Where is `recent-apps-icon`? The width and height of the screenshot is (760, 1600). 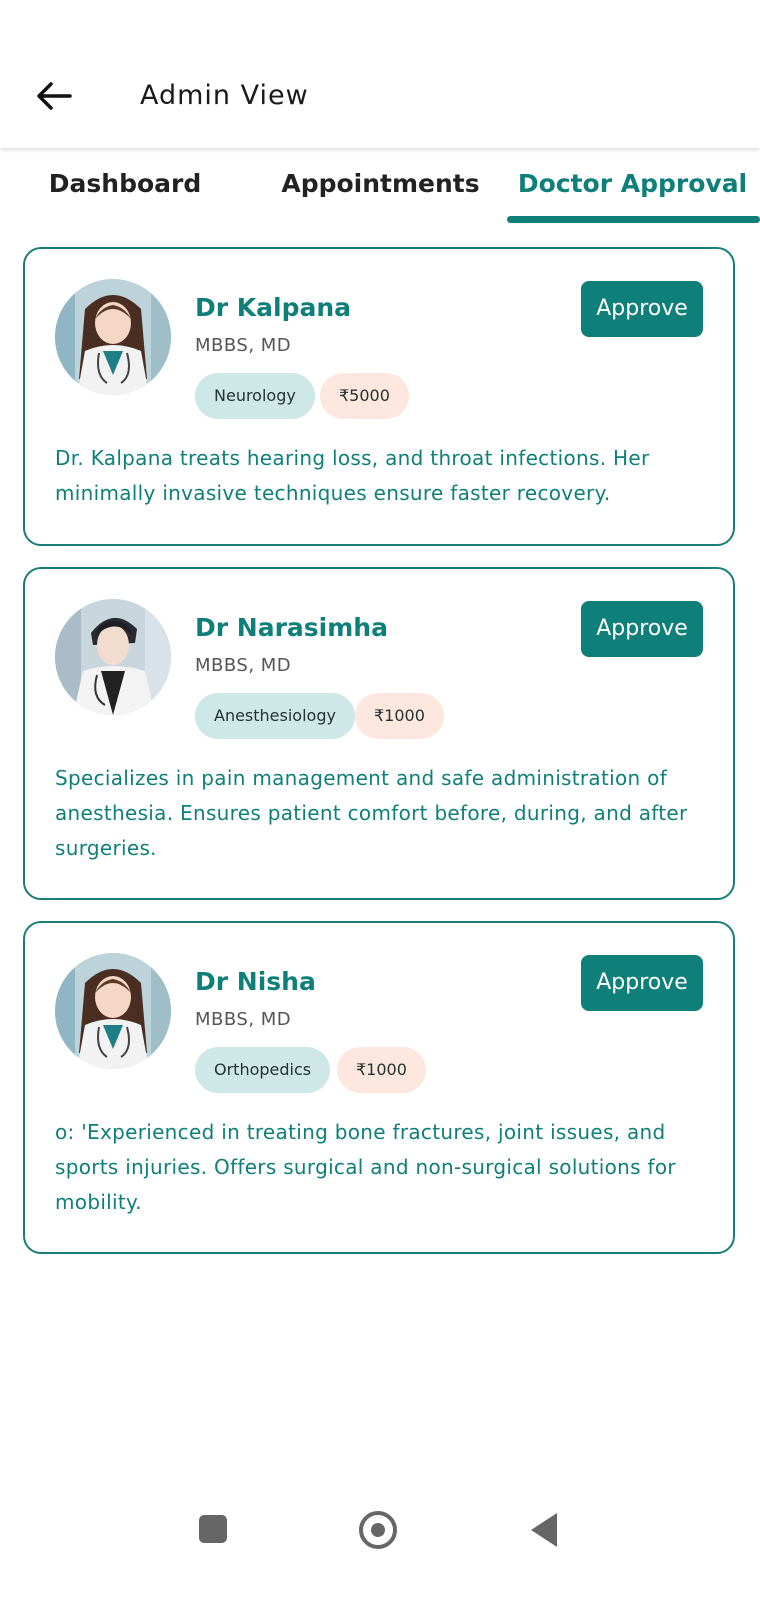 recent-apps-icon is located at coordinates (213, 1529).